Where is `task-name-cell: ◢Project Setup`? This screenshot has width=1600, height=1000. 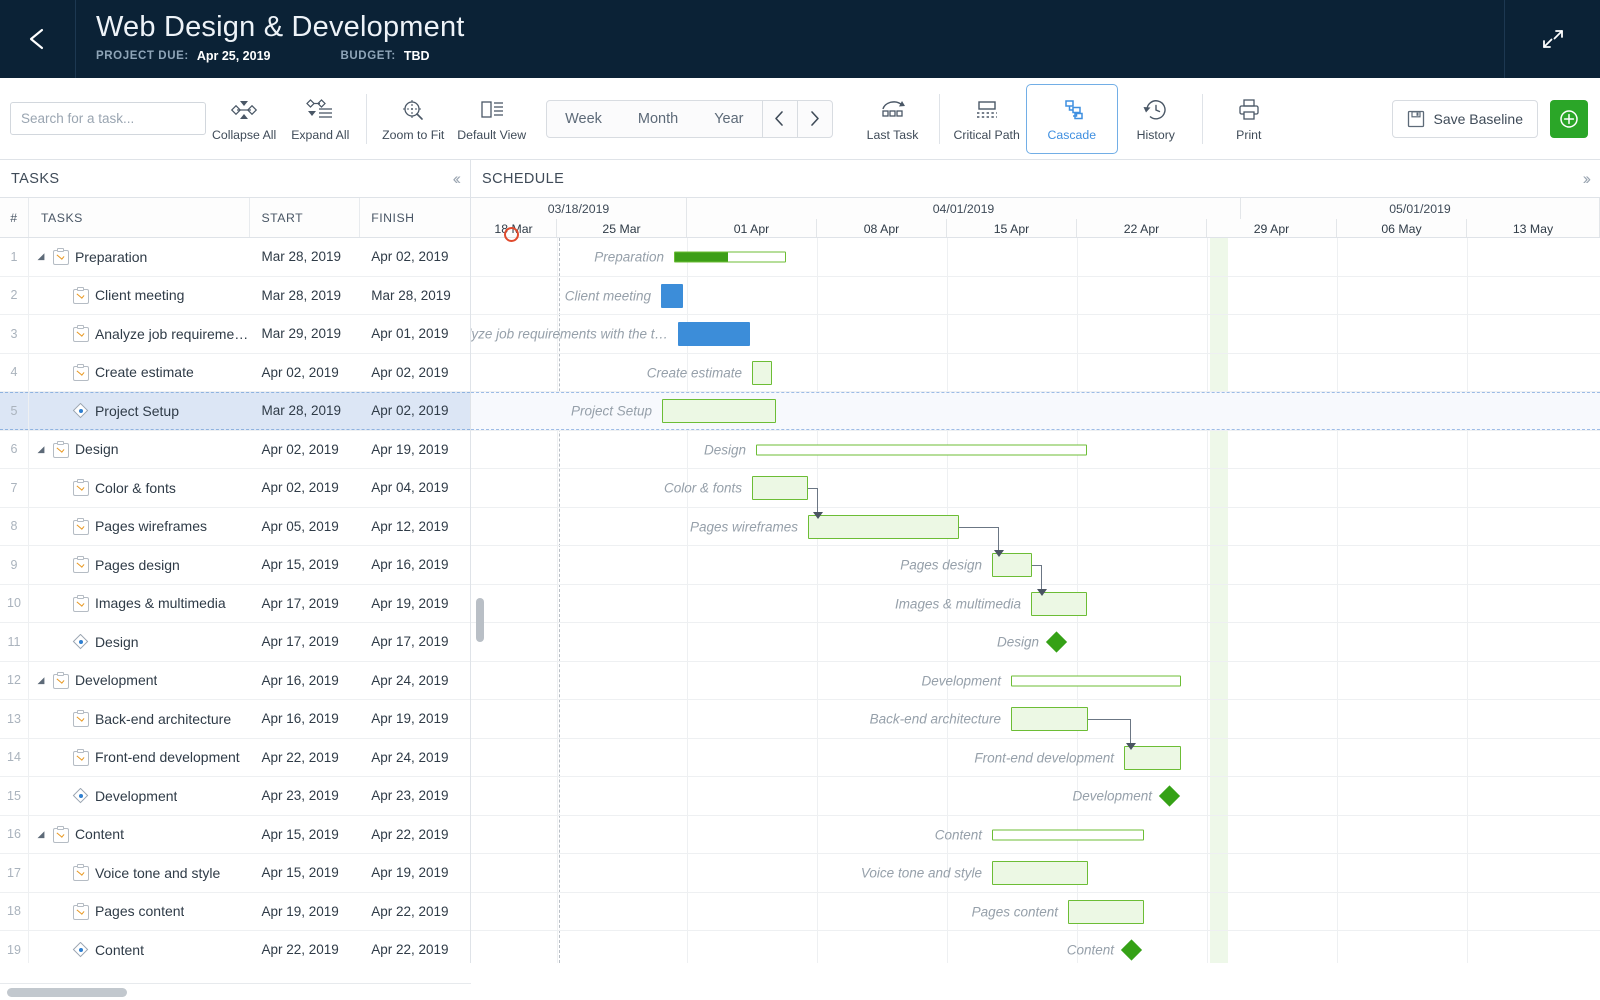
task-name-cell: ◢Project Setup is located at coordinates (140, 410).